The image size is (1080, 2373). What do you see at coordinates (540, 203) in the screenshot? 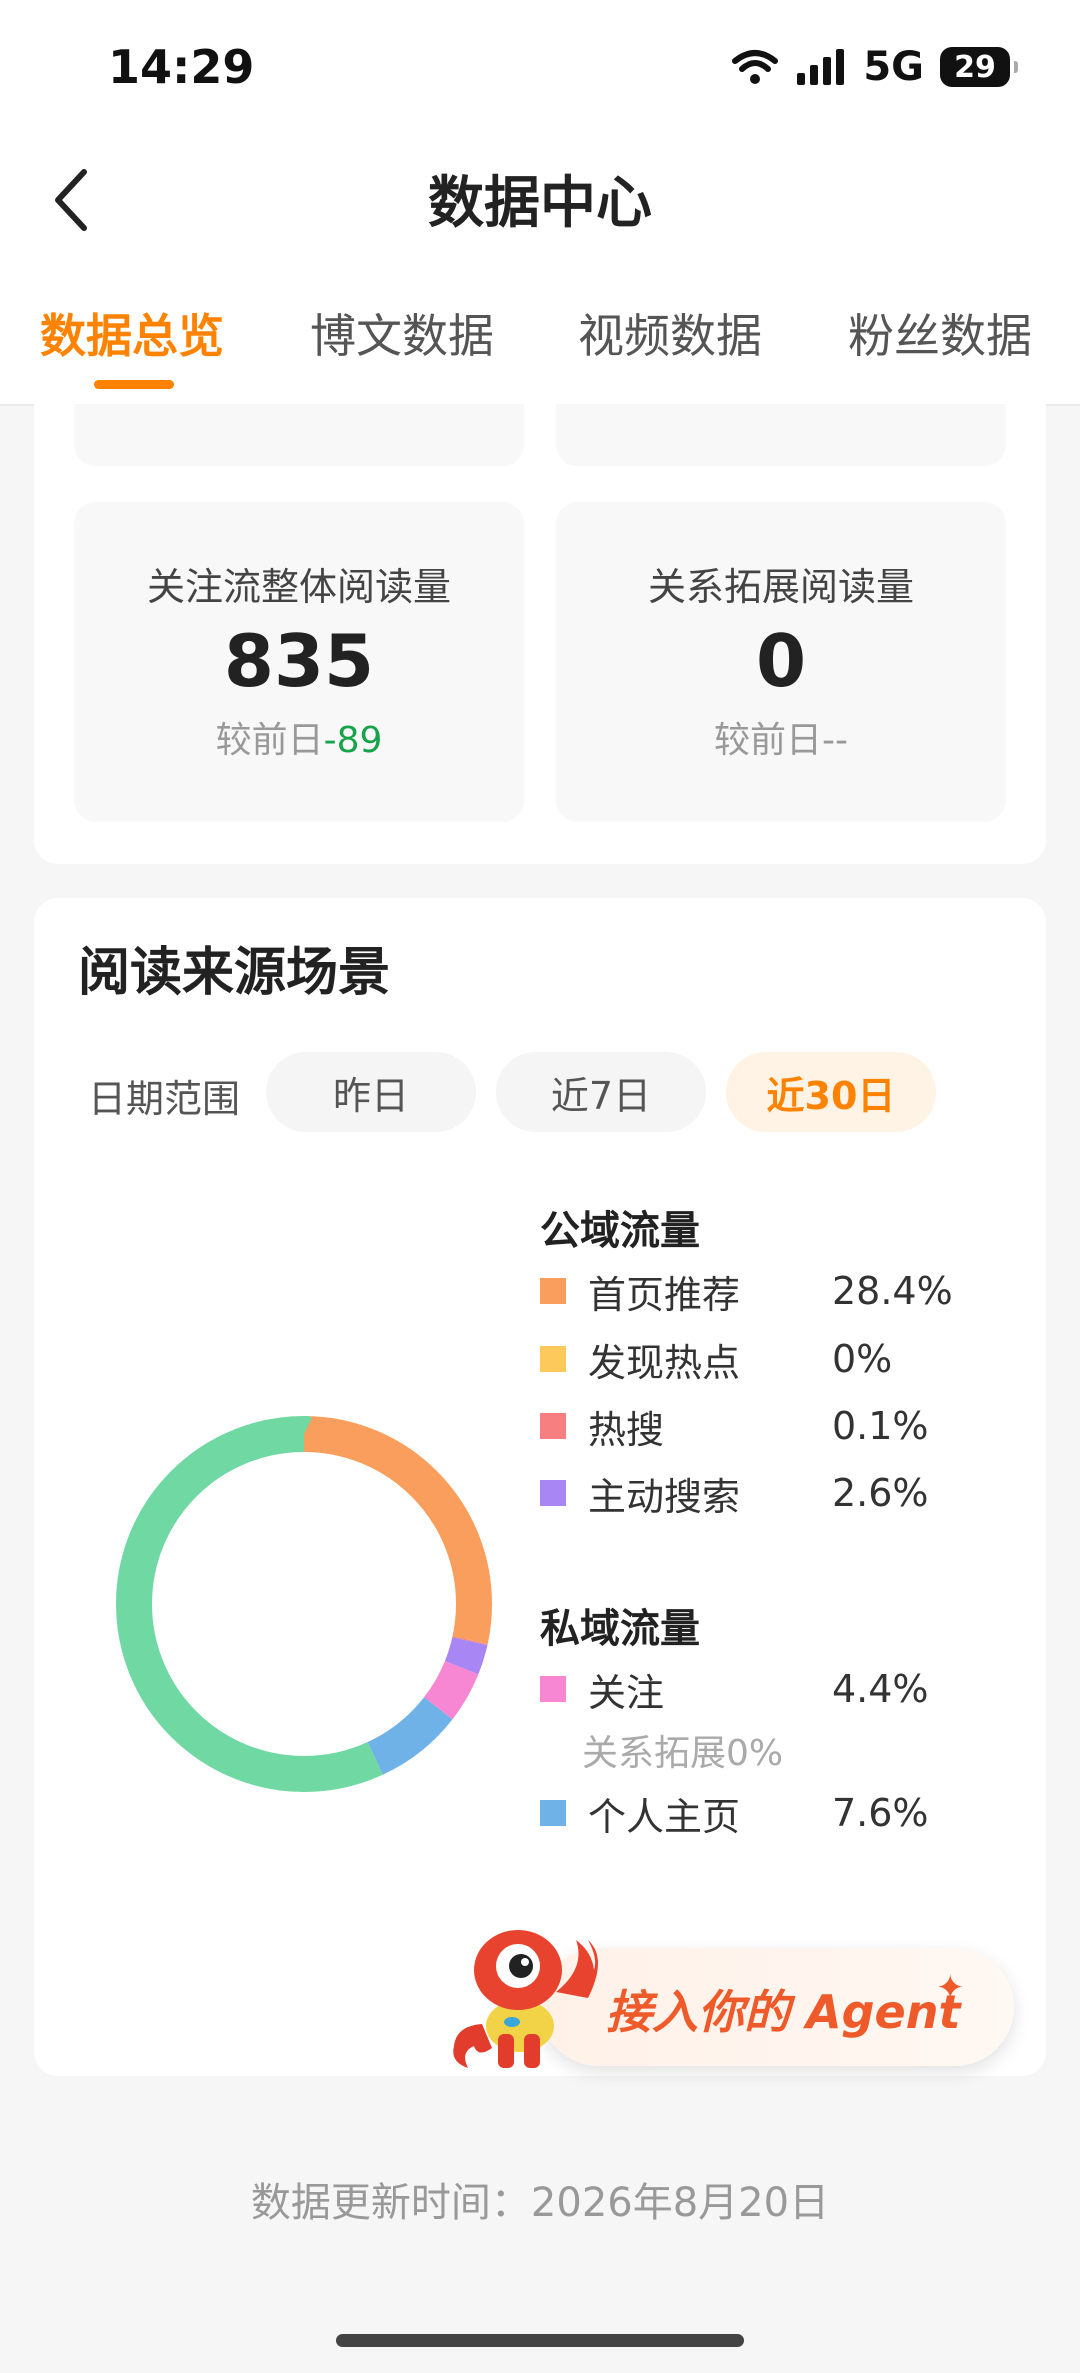
I see `page-title: 数据中心` at bounding box center [540, 203].